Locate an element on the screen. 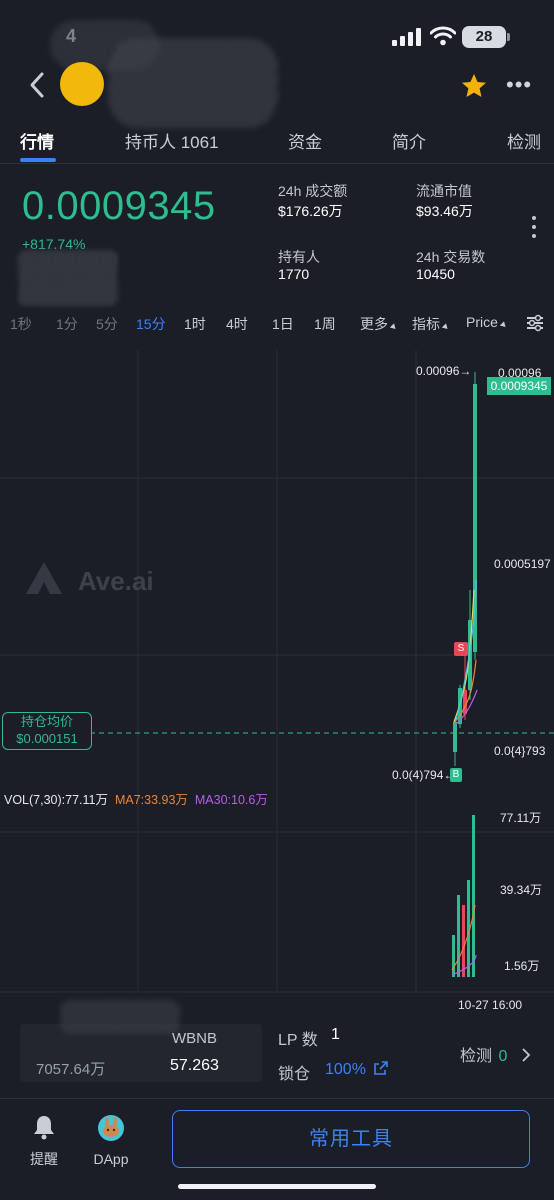 The width and height of the screenshot is (554, 1200). lp-count-label: LP 数 is located at coordinates (298, 1040).